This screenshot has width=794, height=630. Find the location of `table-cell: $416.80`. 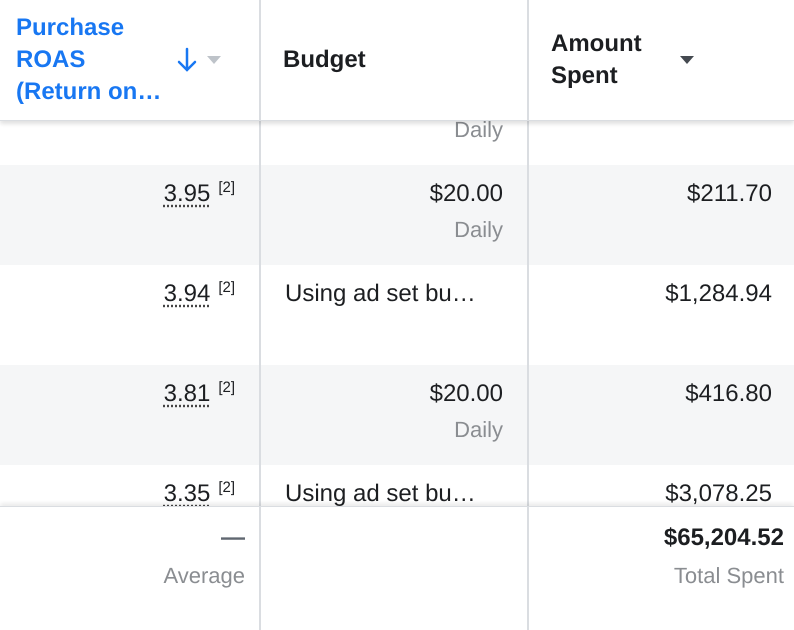

table-cell: $416.80 is located at coordinates (728, 393).